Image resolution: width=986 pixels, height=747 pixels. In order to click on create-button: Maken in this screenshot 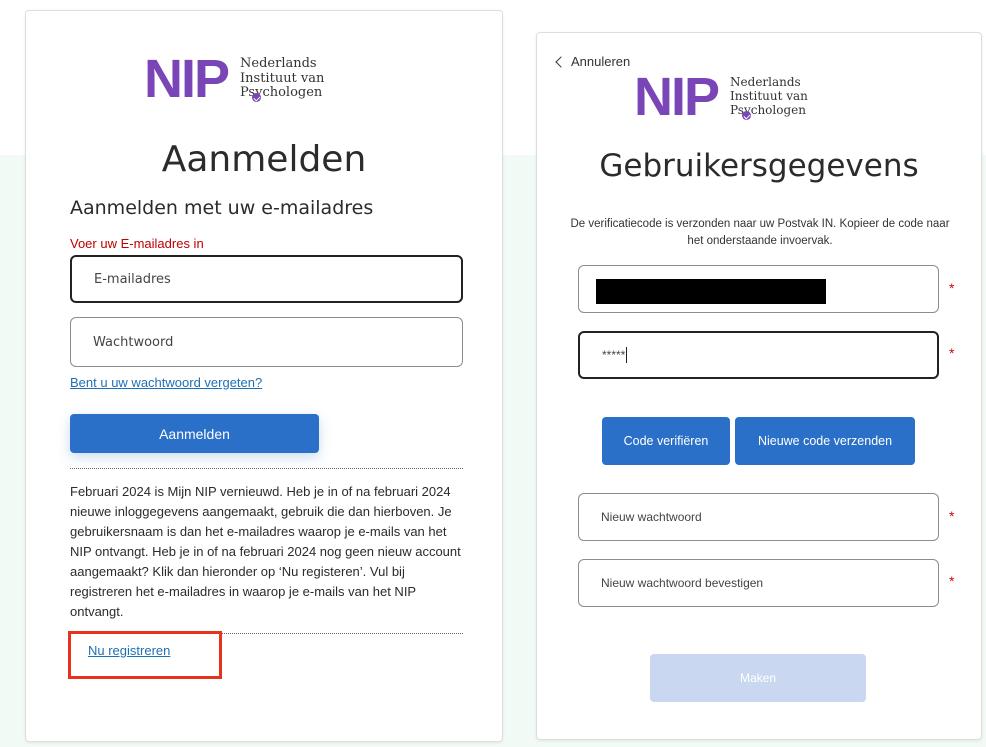, I will do `click(758, 678)`.